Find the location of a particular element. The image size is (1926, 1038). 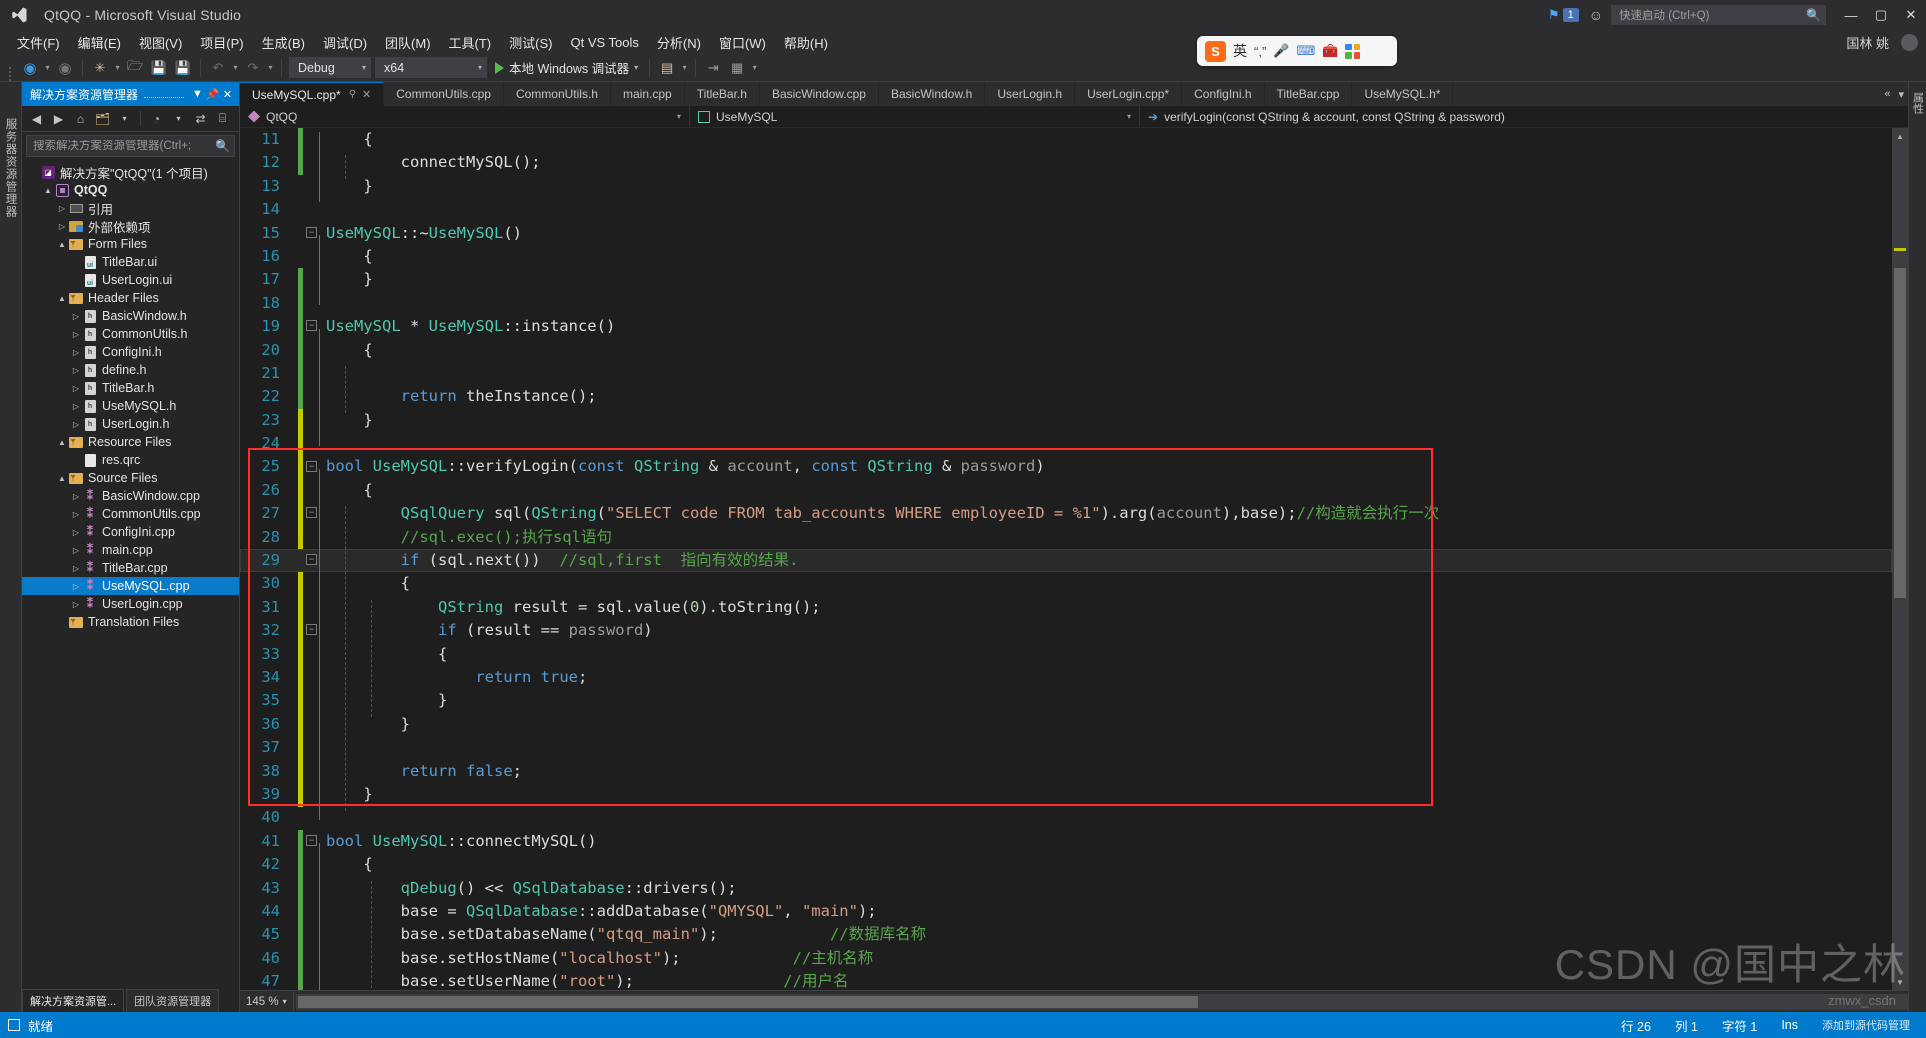

close-button: ✕ is located at coordinates (1911, 15).